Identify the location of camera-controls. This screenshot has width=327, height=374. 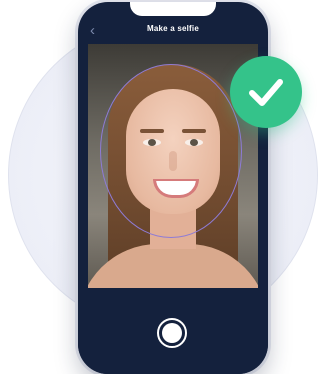
(173, 331).